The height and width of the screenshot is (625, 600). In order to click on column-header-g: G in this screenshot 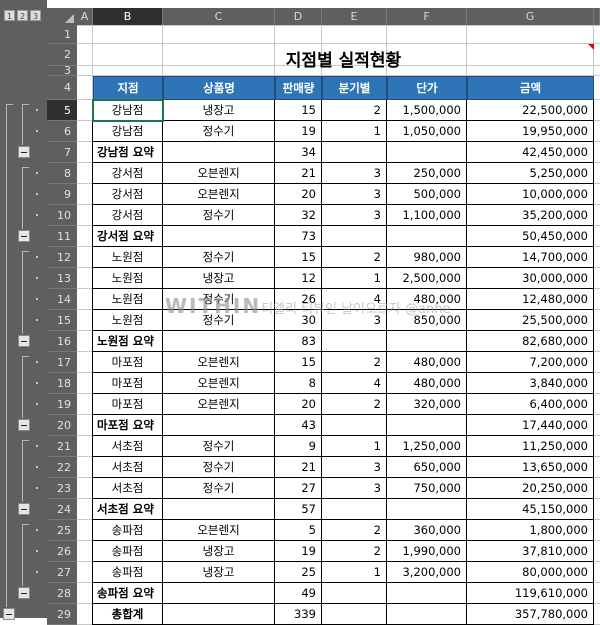, I will do `click(530, 17)`.